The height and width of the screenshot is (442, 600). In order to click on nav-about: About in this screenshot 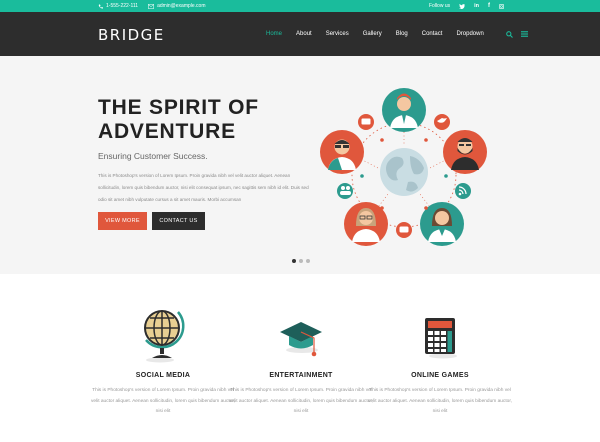, I will do `click(304, 34)`.